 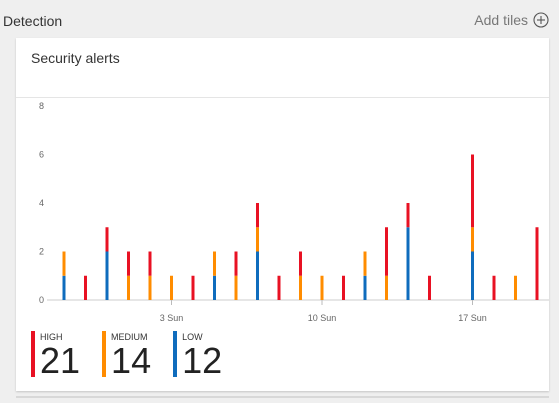 What do you see at coordinates (131, 360) in the screenshot?
I see `legend-value-medium: 14` at bounding box center [131, 360].